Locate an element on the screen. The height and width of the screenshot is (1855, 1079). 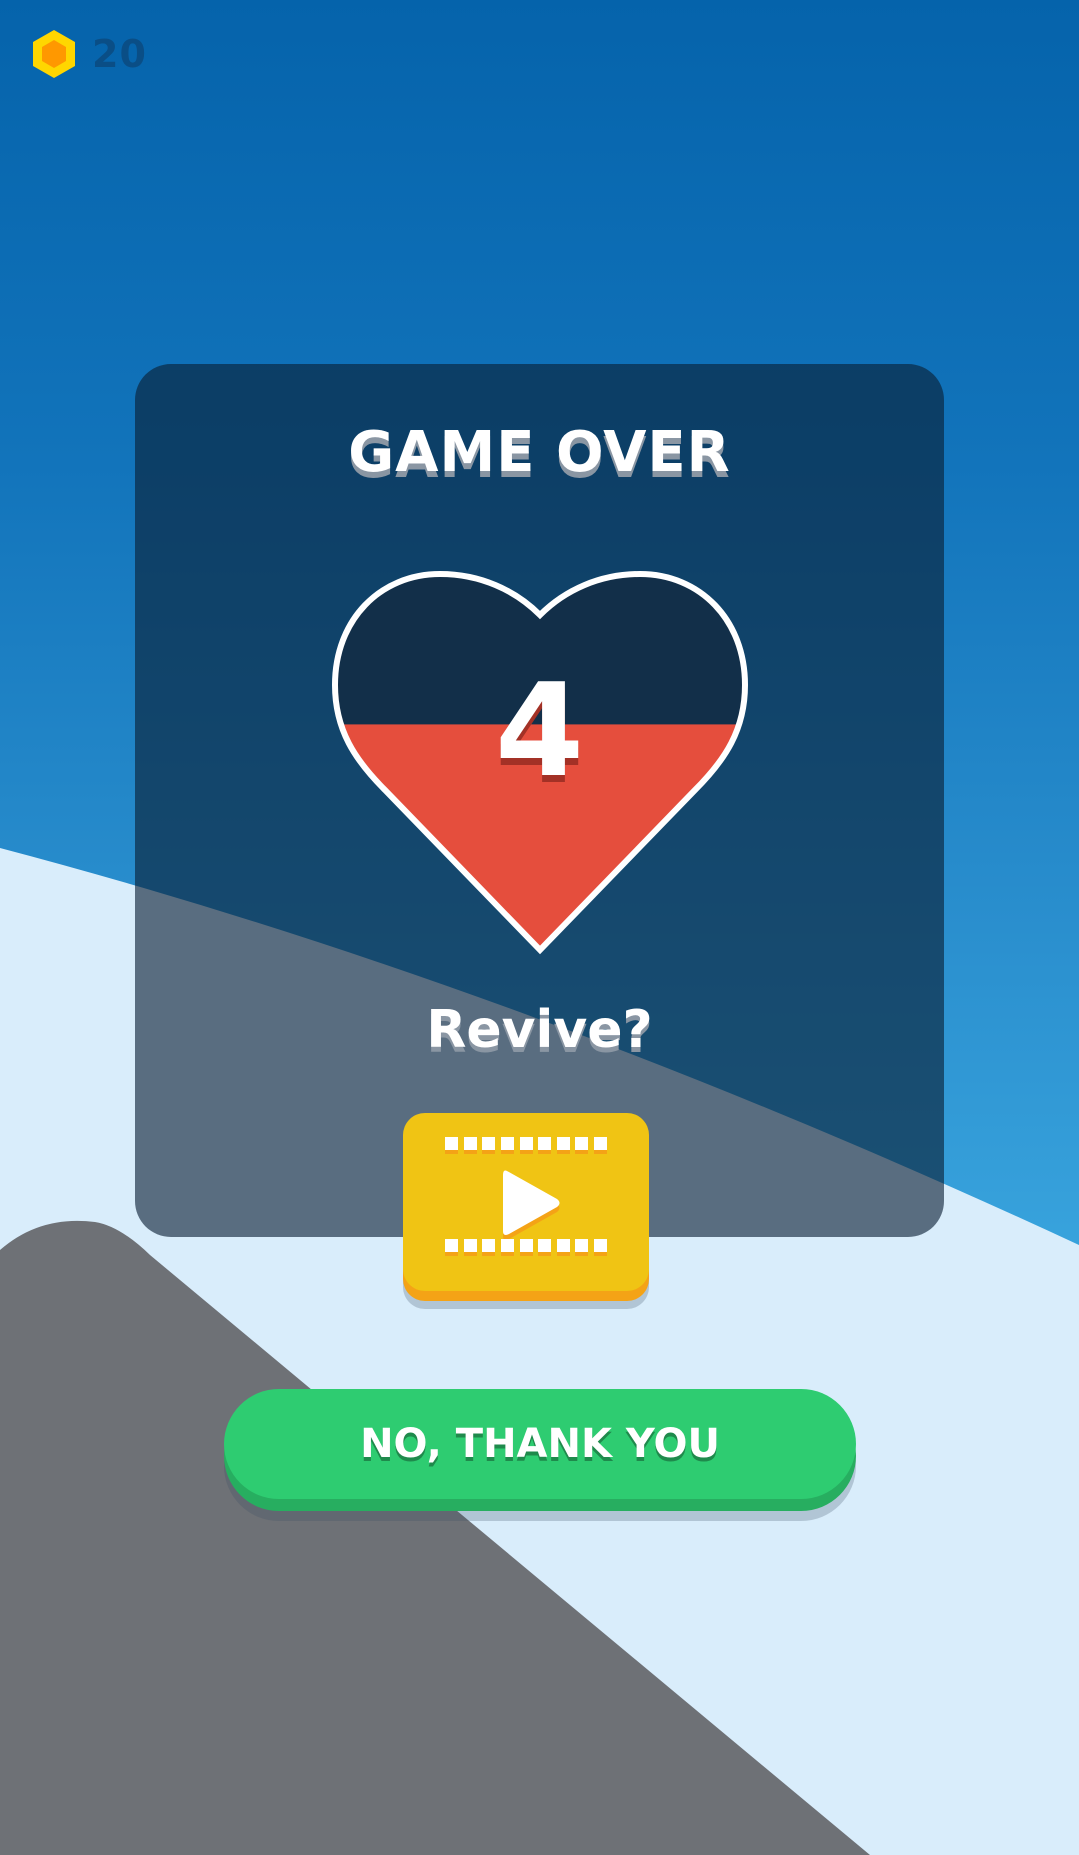
revive-prompt: Revive? is located at coordinates (539, 1030).